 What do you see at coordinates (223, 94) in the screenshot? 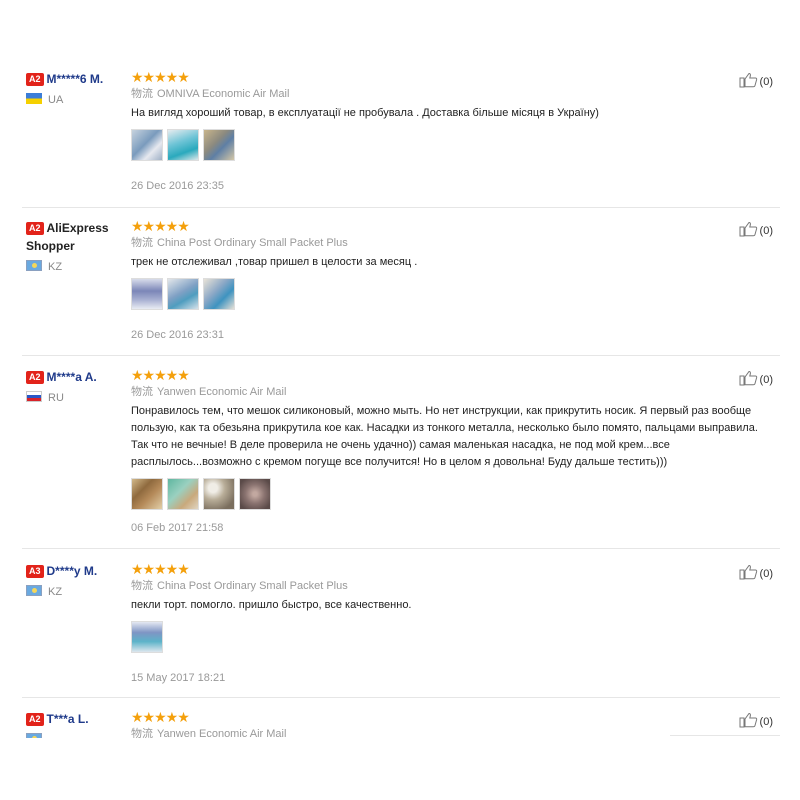
I see `logistics-method: OMNIVA Economic Air Mail` at bounding box center [223, 94].